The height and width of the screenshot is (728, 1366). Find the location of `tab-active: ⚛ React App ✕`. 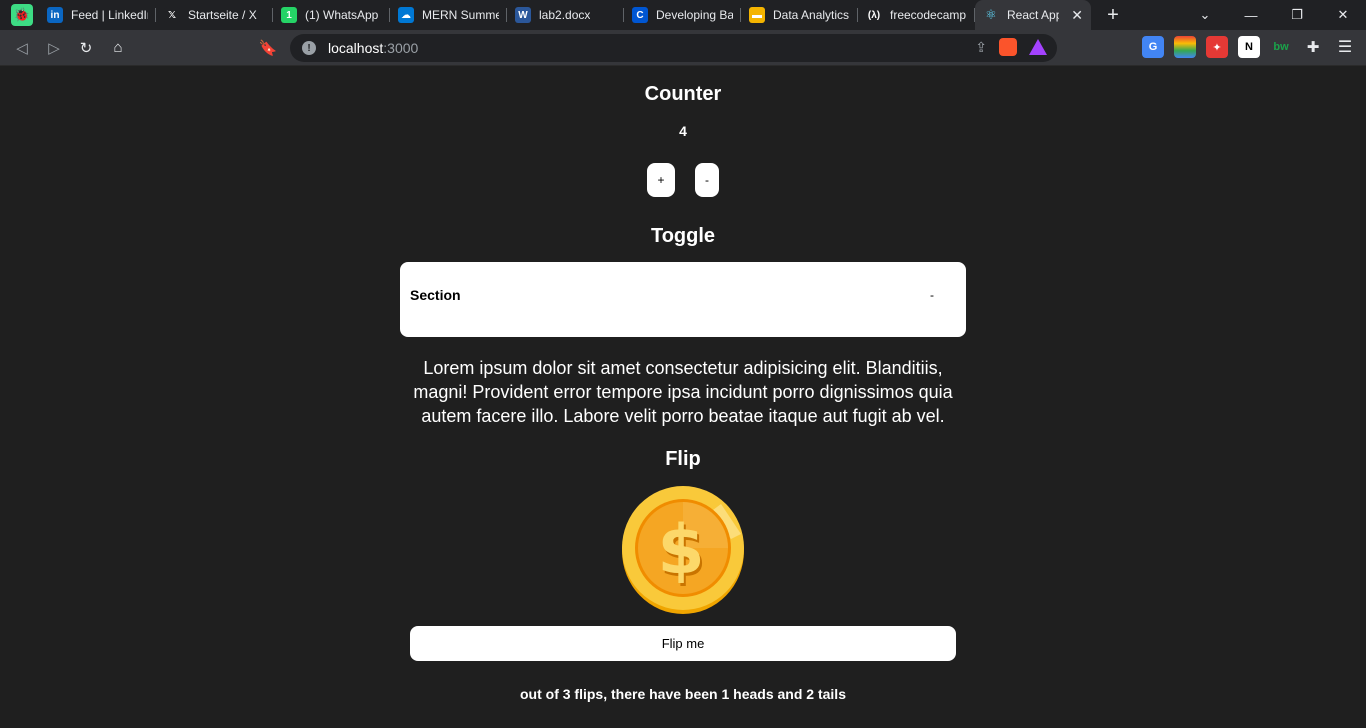

tab-active: ⚛ React App ✕ is located at coordinates (1033, 15).